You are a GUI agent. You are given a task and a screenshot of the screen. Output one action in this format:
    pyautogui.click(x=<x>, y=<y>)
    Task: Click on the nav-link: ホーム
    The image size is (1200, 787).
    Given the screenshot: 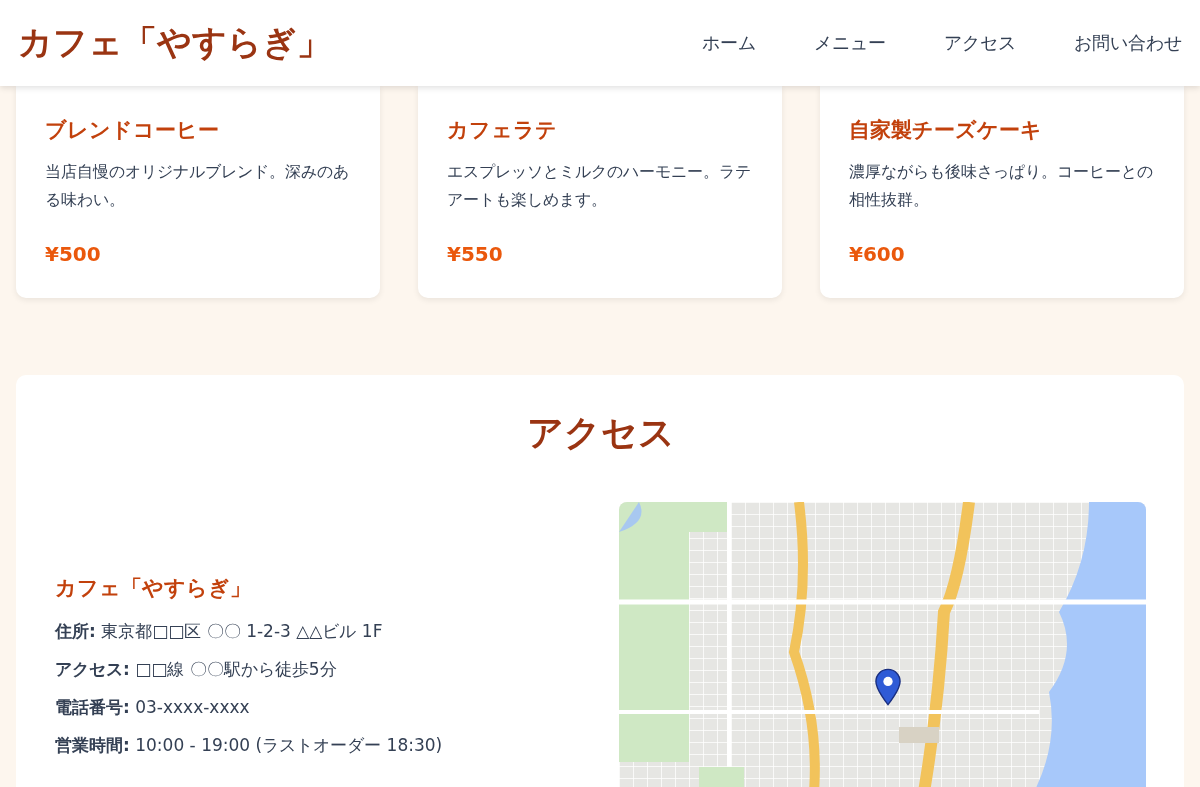 What is the action you would take?
    pyautogui.click(x=729, y=43)
    